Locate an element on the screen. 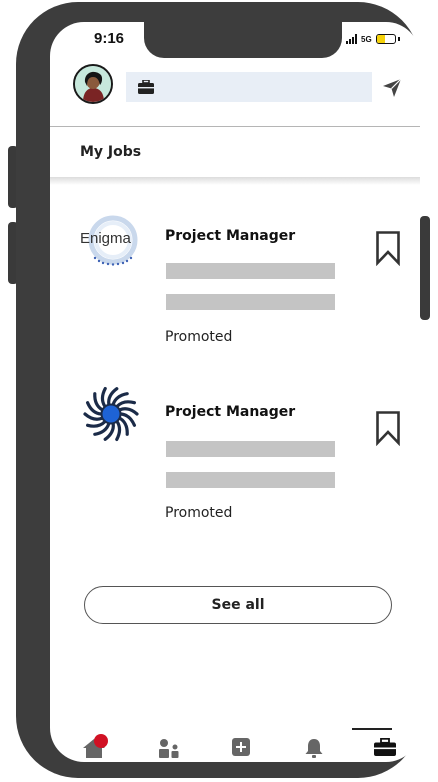 The height and width of the screenshot is (782, 438). section-title: My Jobs is located at coordinates (111, 152).